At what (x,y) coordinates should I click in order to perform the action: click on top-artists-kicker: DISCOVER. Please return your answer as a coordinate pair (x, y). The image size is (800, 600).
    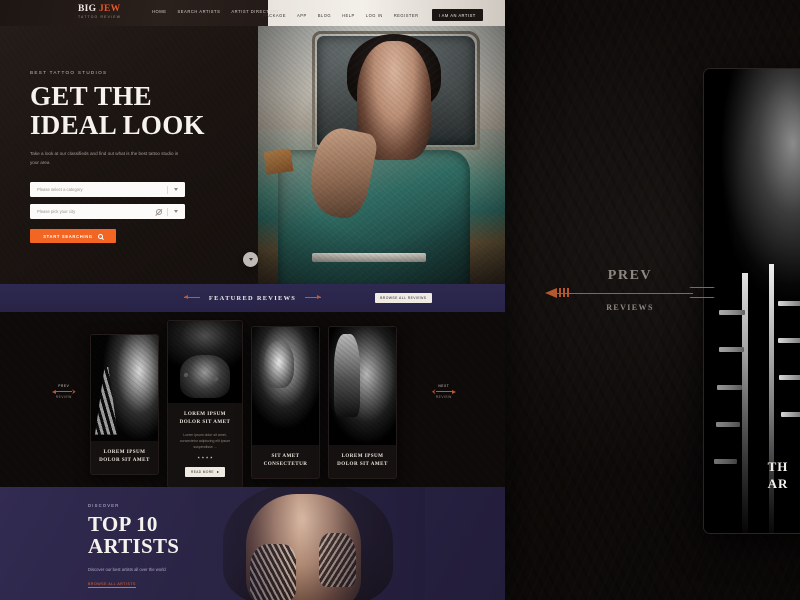
    Looking at the image, I should click on (104, 505).